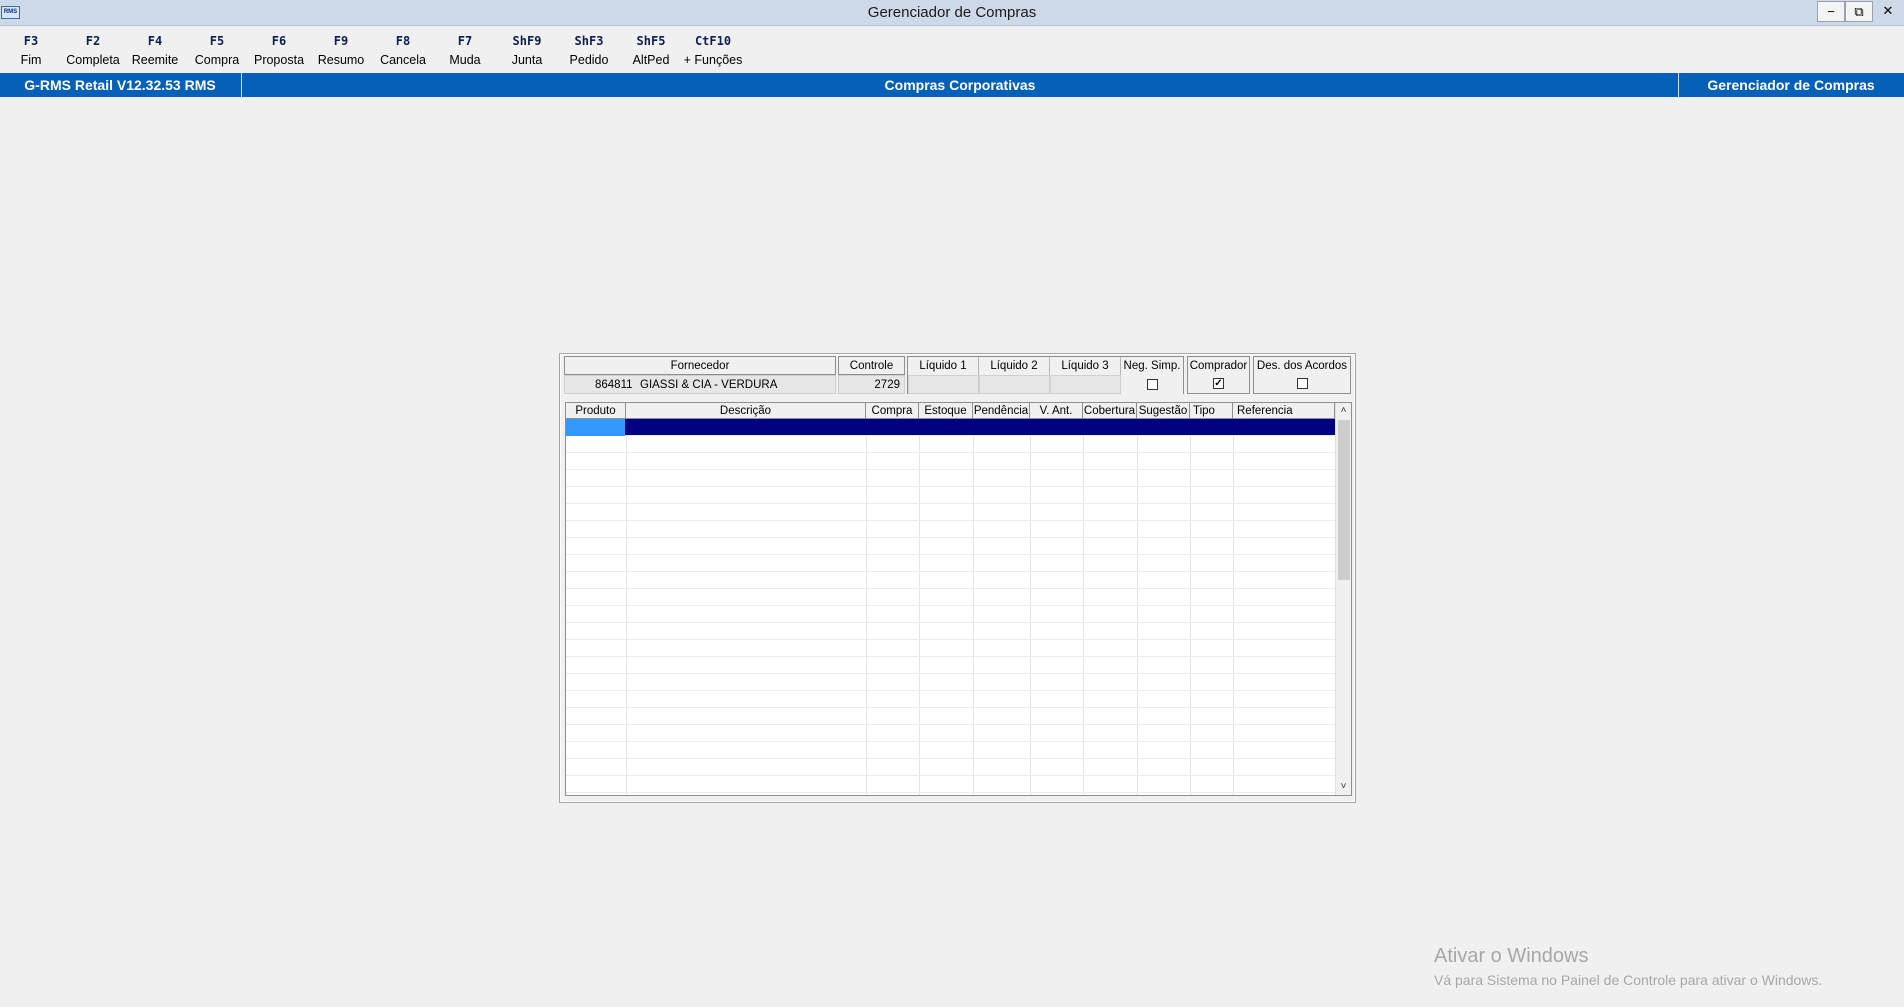  I want to click on restore-button: ⧉, so click(1859, 11).